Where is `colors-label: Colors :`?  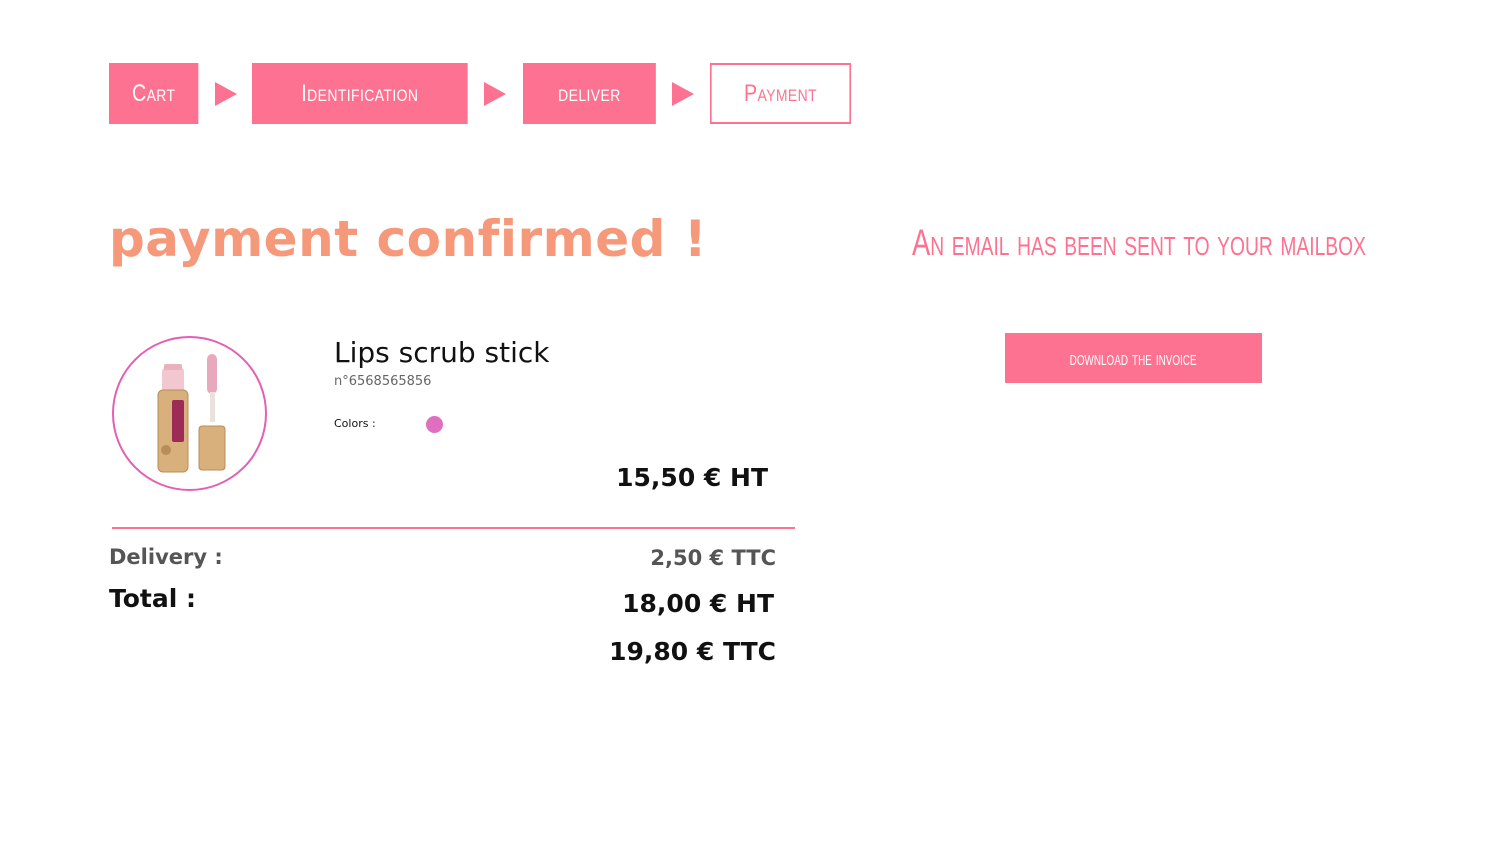
colors-label: Colors : is located at coordinates (355, 423).